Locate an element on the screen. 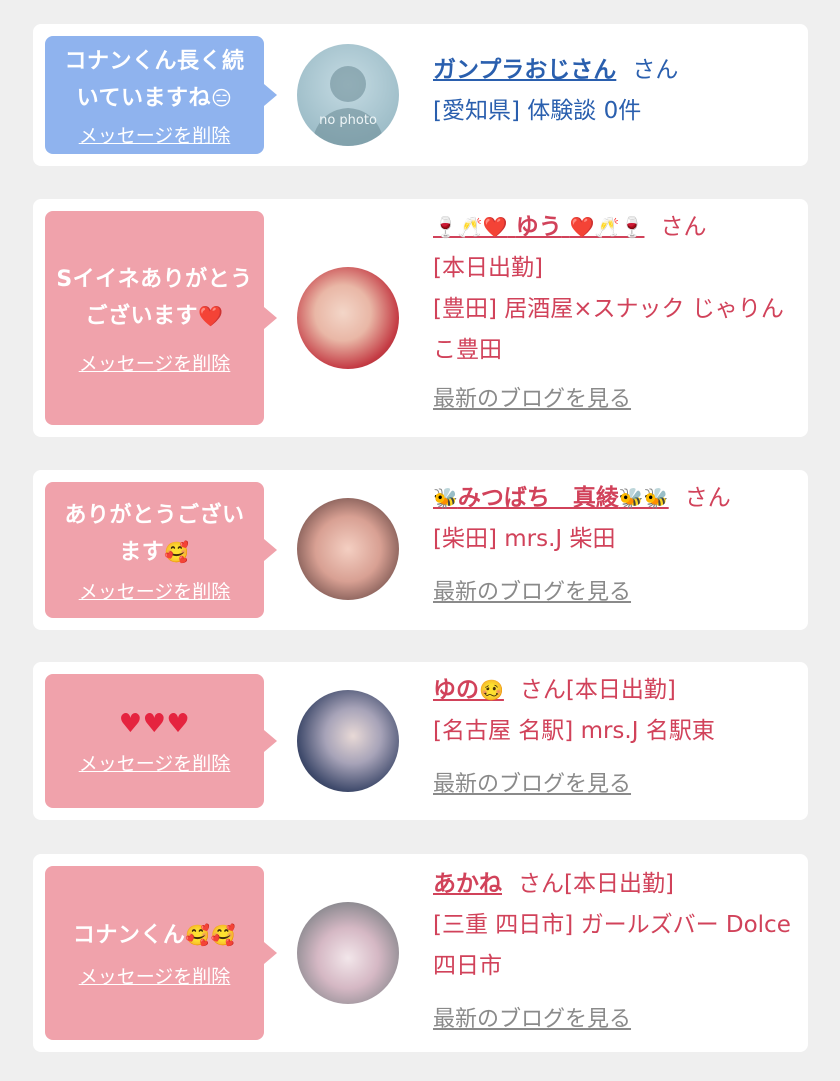  message-bubble: コナンくん長く続いていますね😑 メッセージを削除 is located at coordinates (161, 95).